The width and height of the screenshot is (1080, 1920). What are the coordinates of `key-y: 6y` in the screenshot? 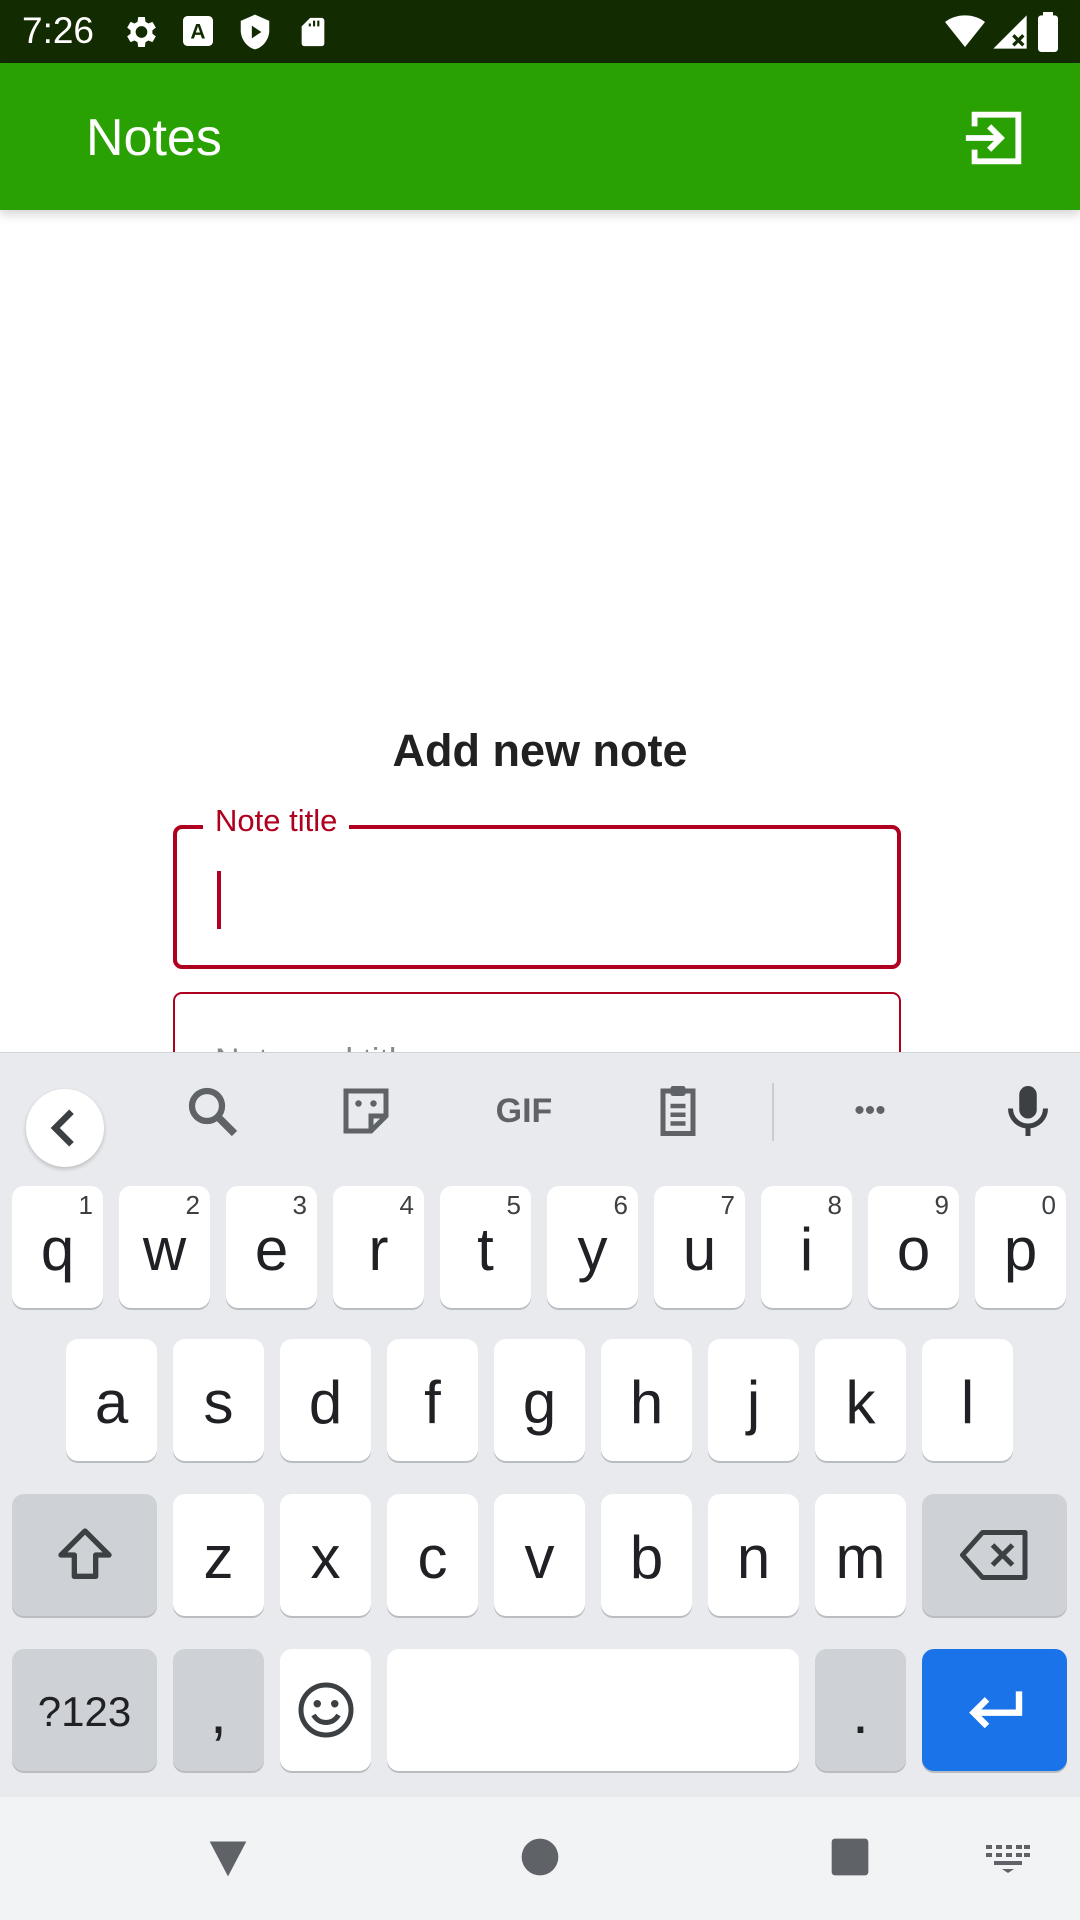 It's located at (592, 1247).